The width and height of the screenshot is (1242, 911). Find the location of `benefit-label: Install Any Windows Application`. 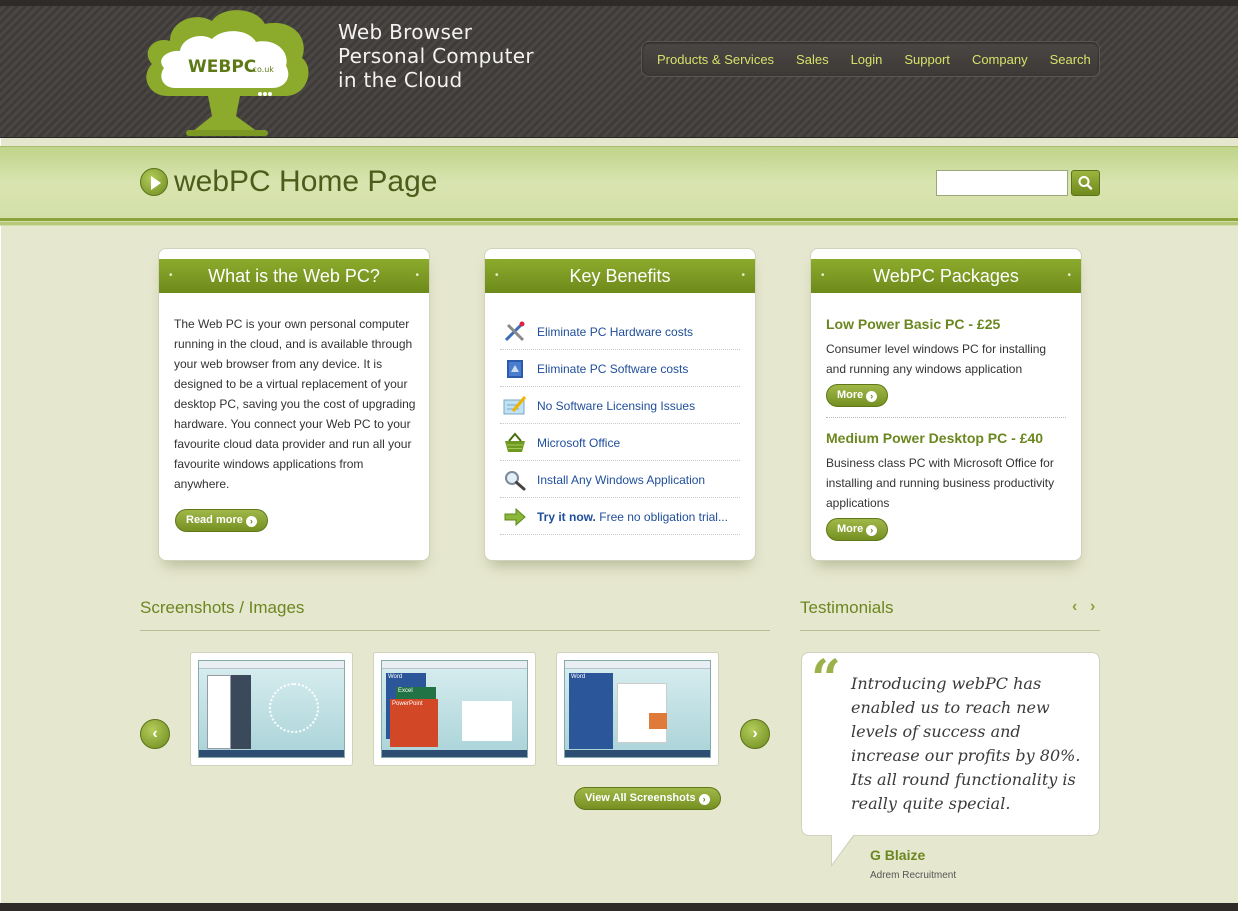

benefit-label: Install Any Windows Application is located at coordinates (621, 480).